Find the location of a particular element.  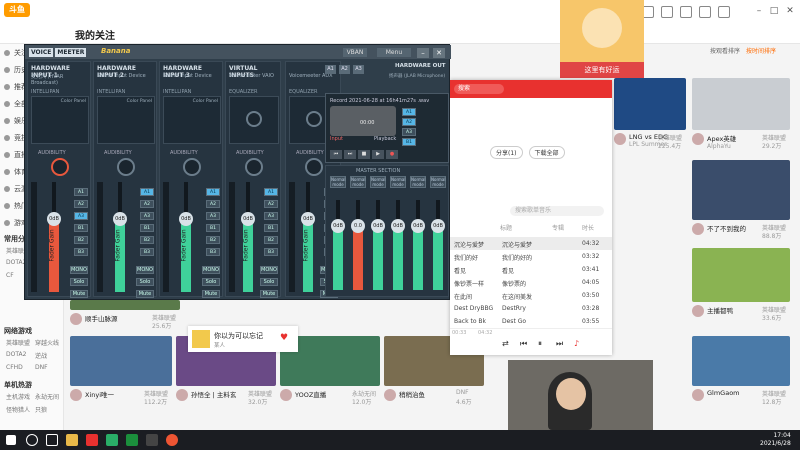

sidebar-category: 主机游戏 is located at coordinates (19, 396).